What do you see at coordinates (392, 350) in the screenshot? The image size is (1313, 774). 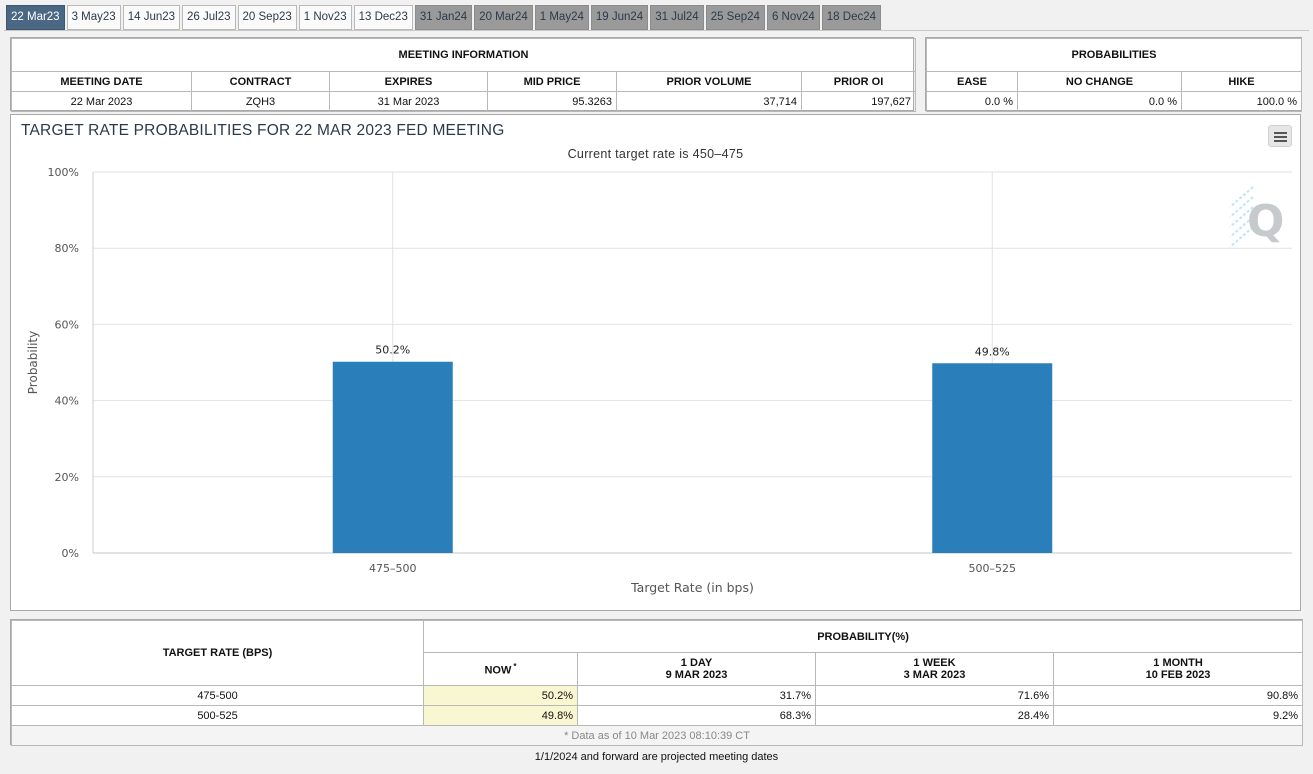 I see `bar-data-label: 50.2%` at bounding box center [392, 350].